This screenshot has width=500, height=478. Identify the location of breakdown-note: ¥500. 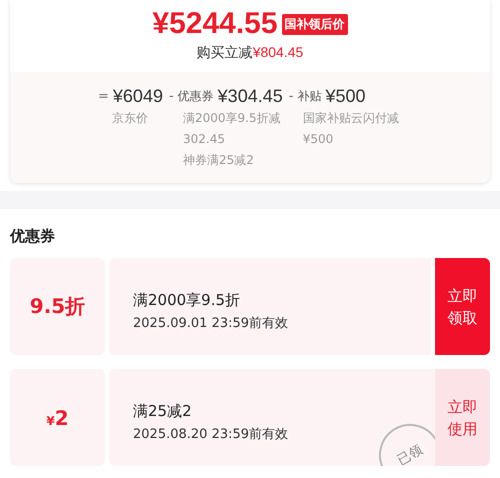
(318, 139).